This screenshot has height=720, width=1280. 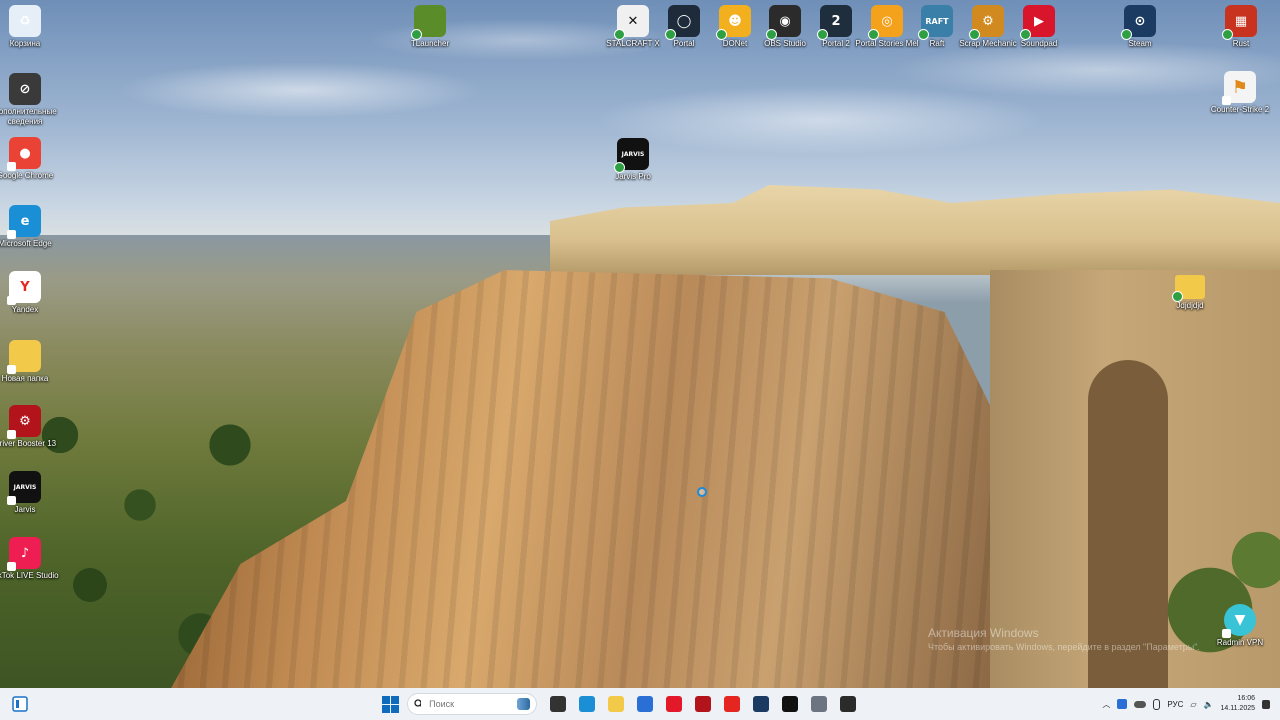 I want to click on desktop-icon-radmin: ▼ Radmin VPN, so click(x=1240, y=626).